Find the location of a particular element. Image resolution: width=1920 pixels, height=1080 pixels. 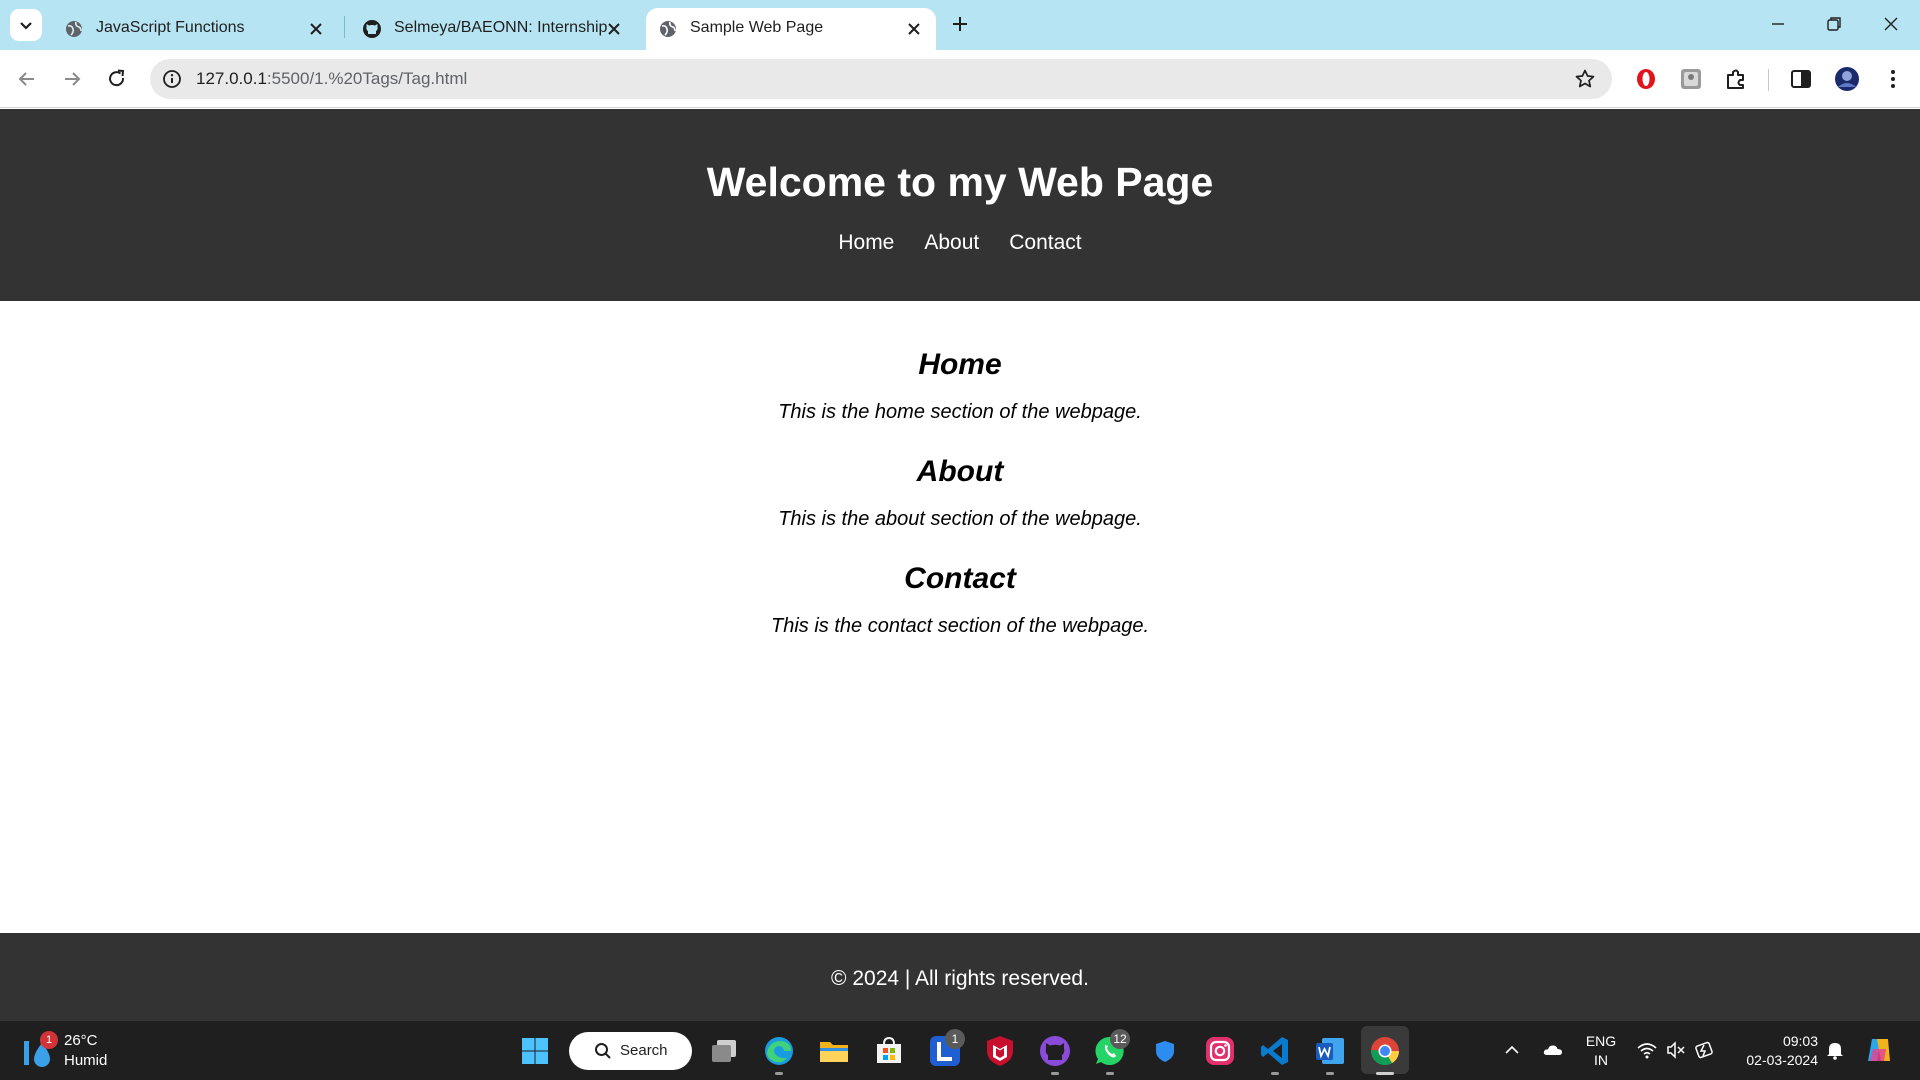

system-clock: 09:03 02-03-2024 is located at coordinates (1777, 1051).